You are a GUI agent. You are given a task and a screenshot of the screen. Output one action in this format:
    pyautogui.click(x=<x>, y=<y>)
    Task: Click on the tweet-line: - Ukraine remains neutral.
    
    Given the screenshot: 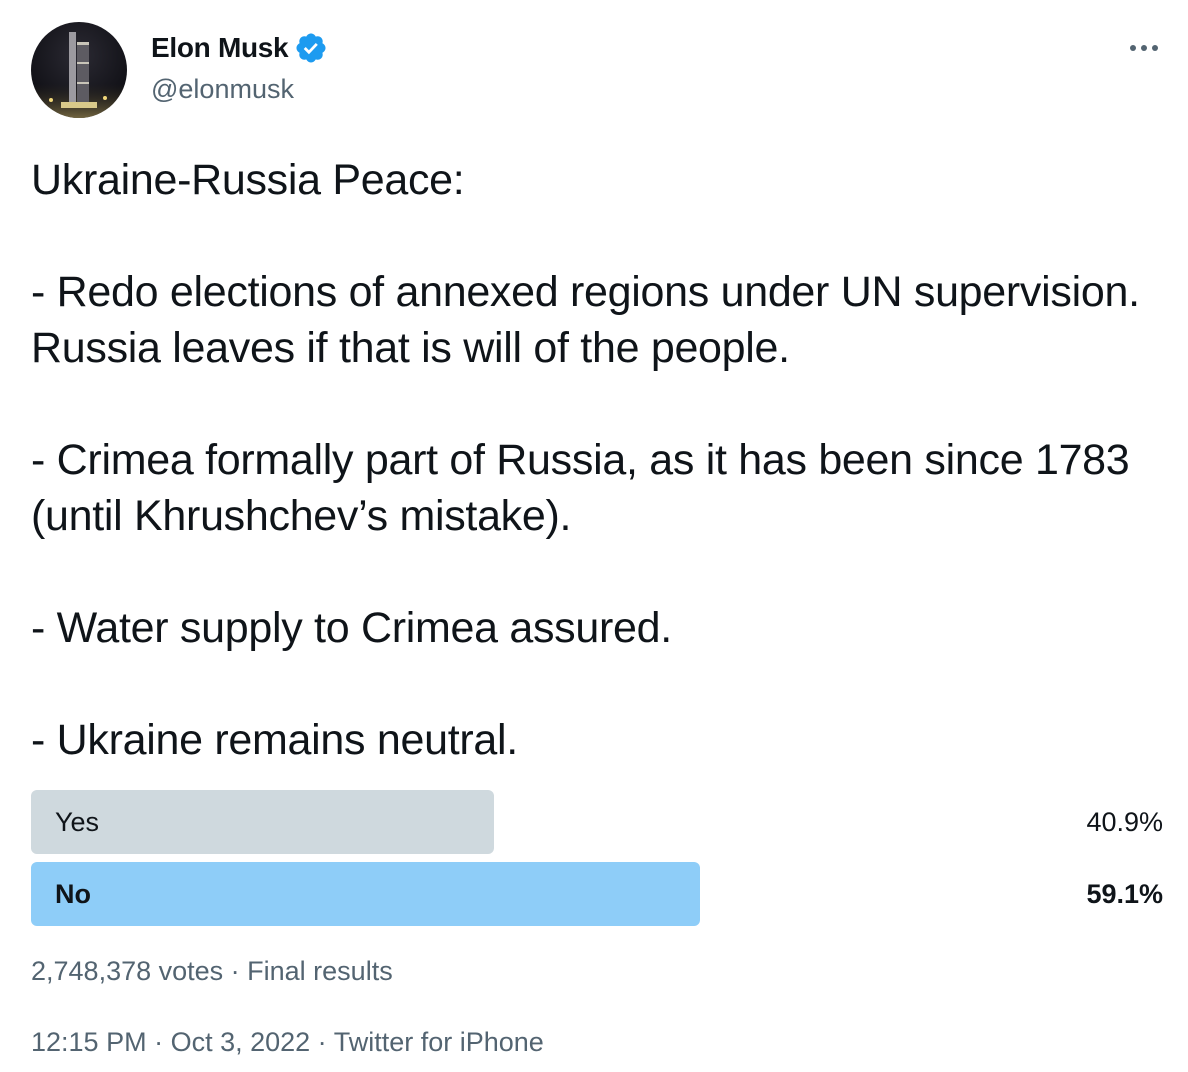 What is the action you would take?
    pyautogui.click(x=274, y=740)
    